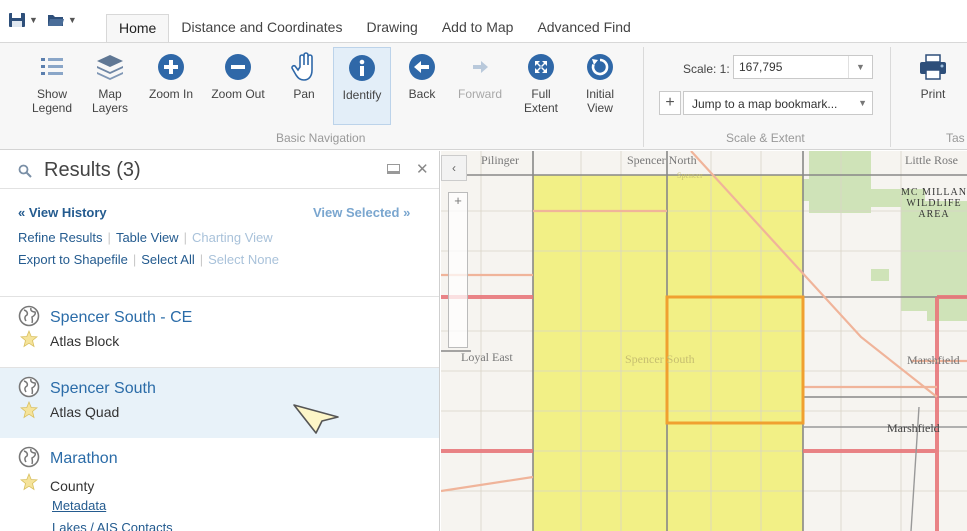  I want to click on result-name: Marathon, so click(84, 459).